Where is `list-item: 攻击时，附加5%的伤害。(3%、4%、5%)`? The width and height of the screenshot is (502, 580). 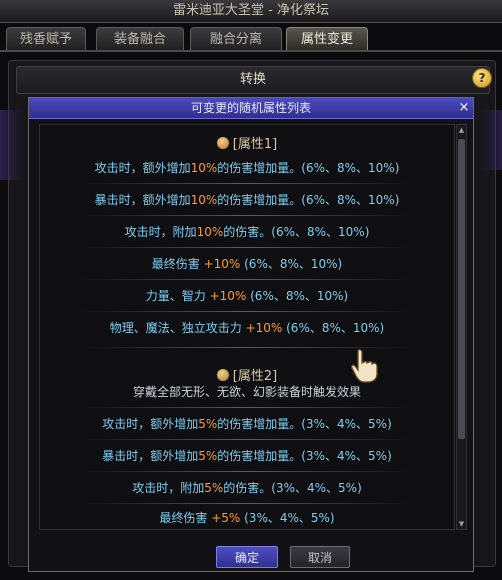
list-item: 攻击时，附加5%的伤害。(3%、4%、5%) is located at coordinates (247, 488).